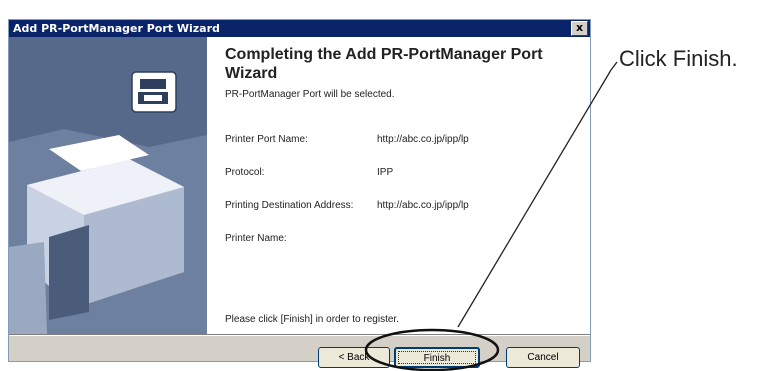  Describe the element at coordinates (678, 58) in the screenshot. I see `callout-text: Click Finish.` at that location.